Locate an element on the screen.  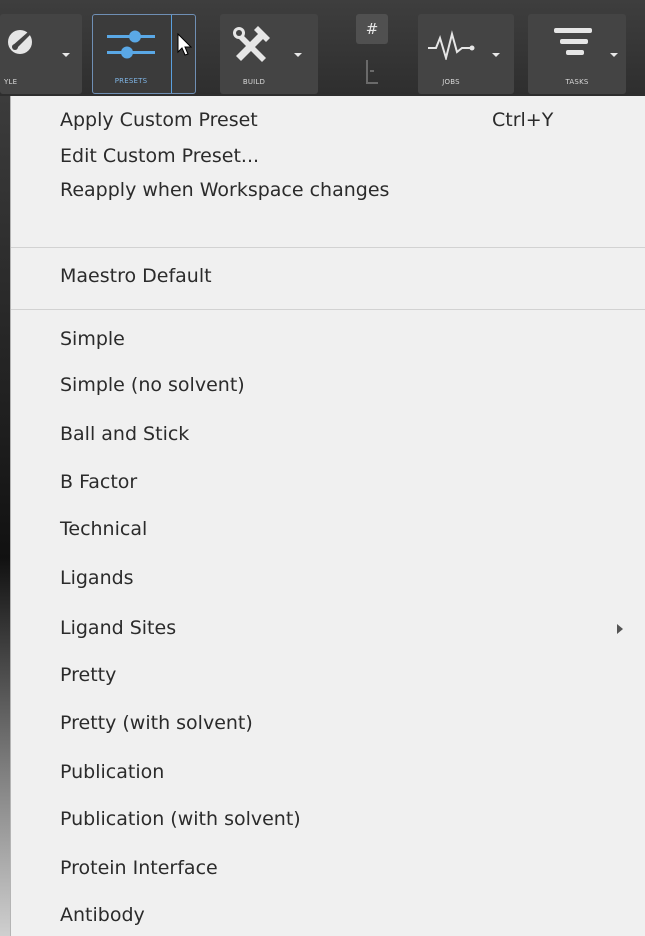
jobs-button: JOBS is located at coordinates (466, 54).